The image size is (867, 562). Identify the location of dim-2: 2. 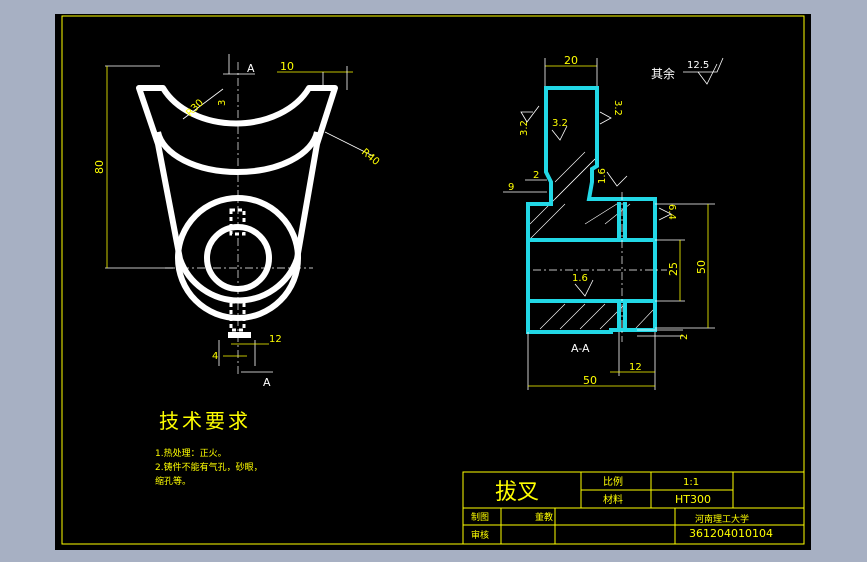
(536, 175).